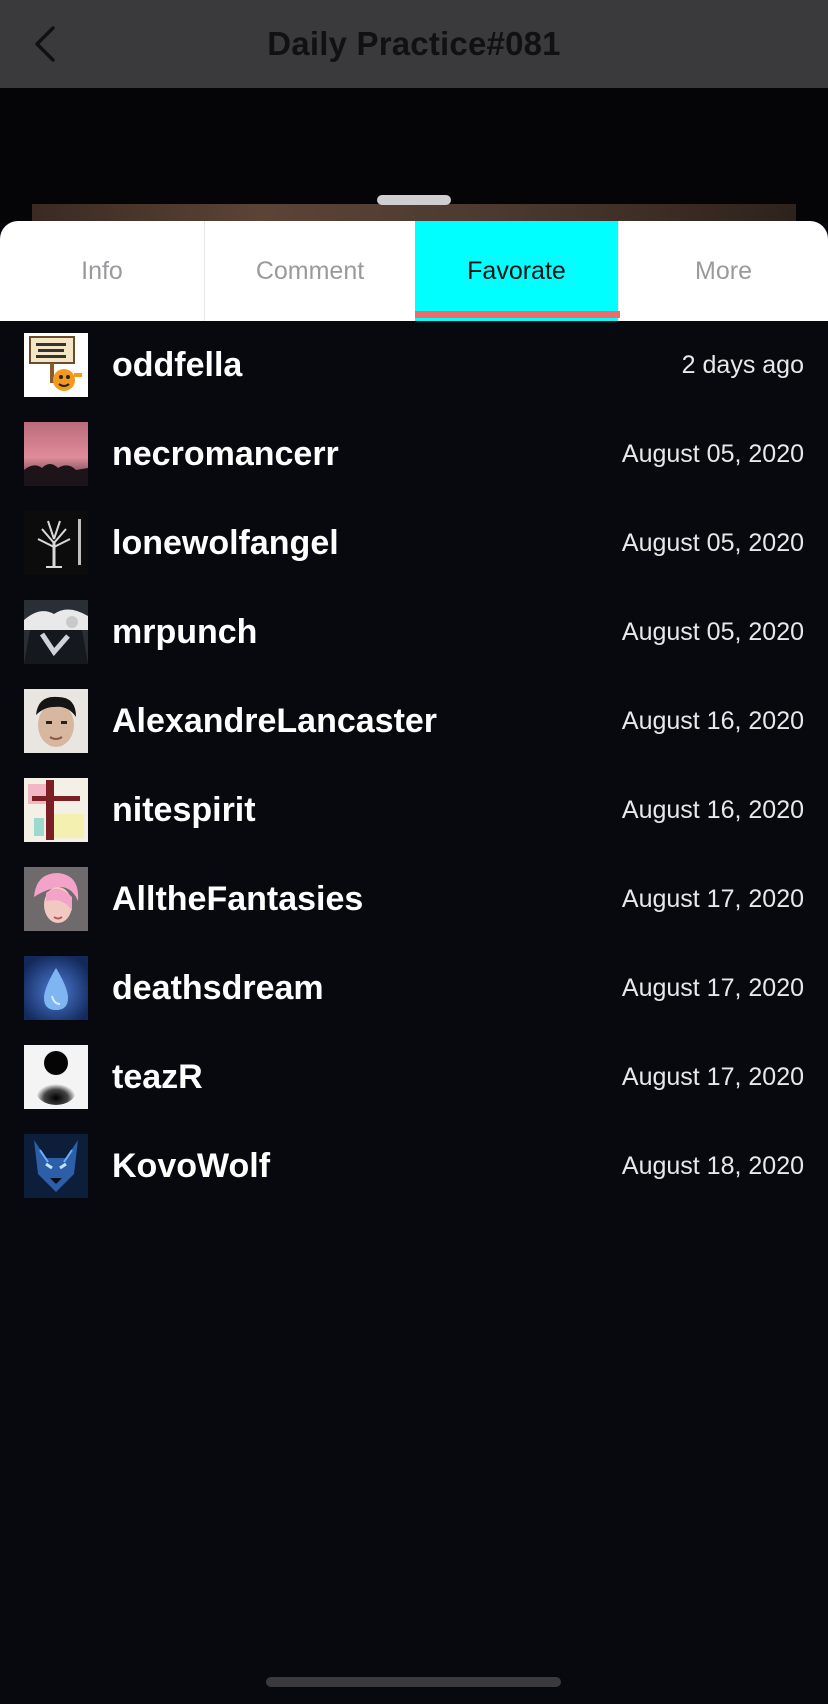 This screenshot has width=828, height=1704. I want to click on active-tab-indicator, so click(517, 314).